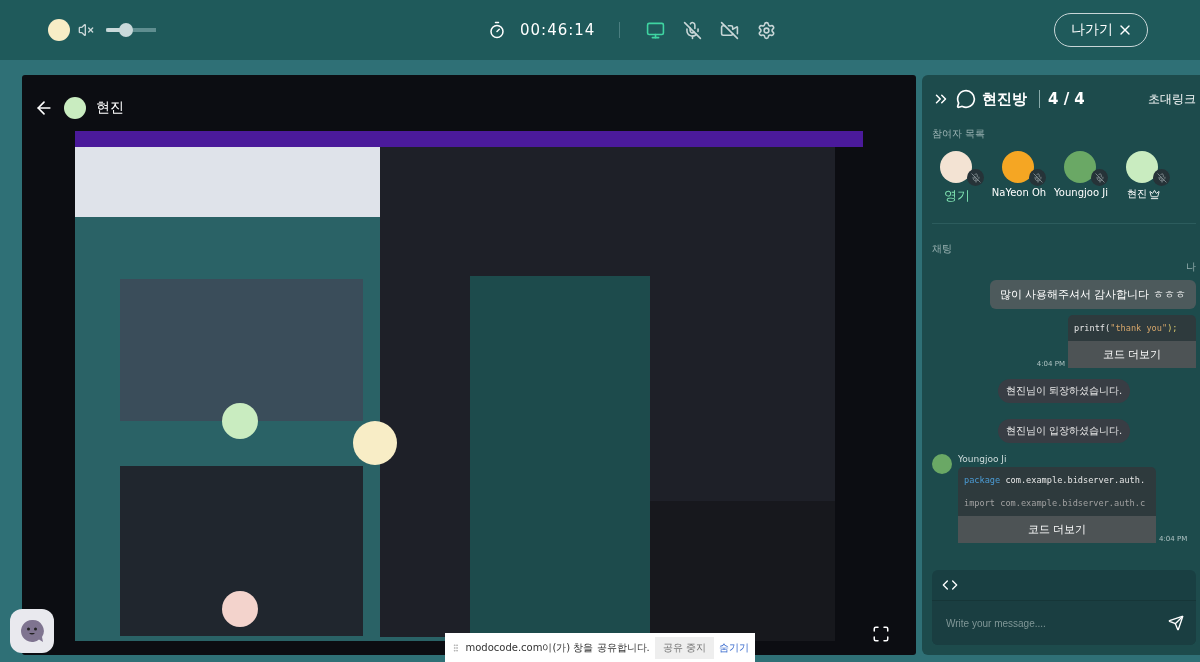 The height and width of the screenshot is (662, 1200). I want to click on drag-handle-icon, so click(456, 647).